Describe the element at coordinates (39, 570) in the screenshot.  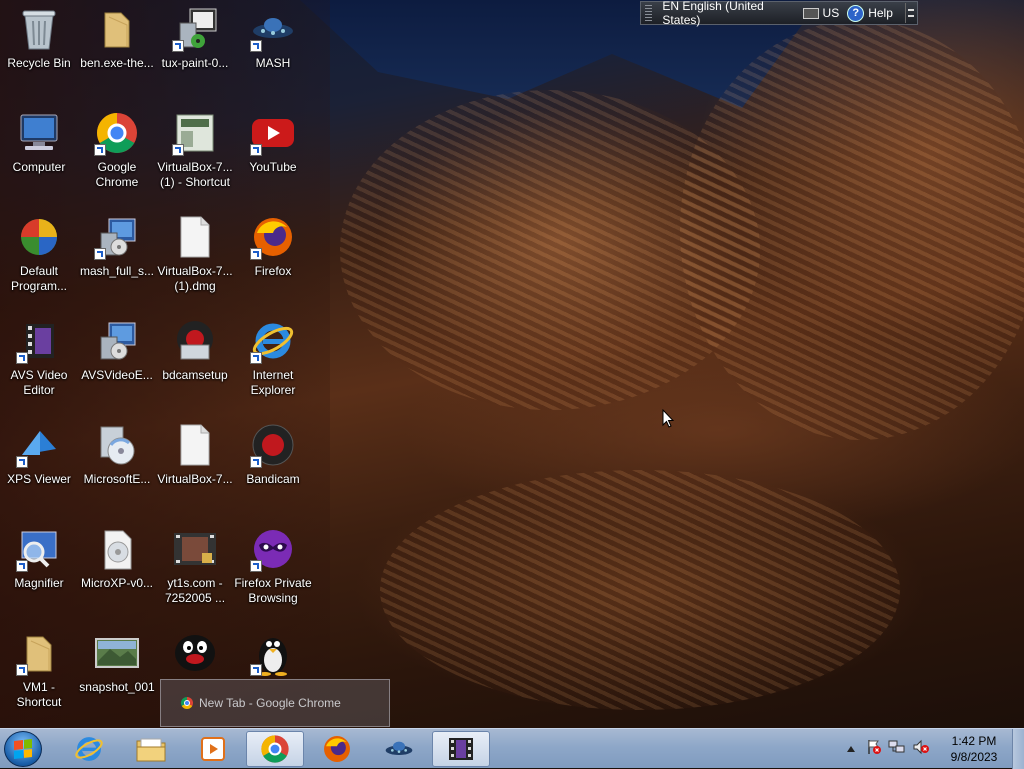
I see `desktop-icon-magnifier: Magnifier` at that location.